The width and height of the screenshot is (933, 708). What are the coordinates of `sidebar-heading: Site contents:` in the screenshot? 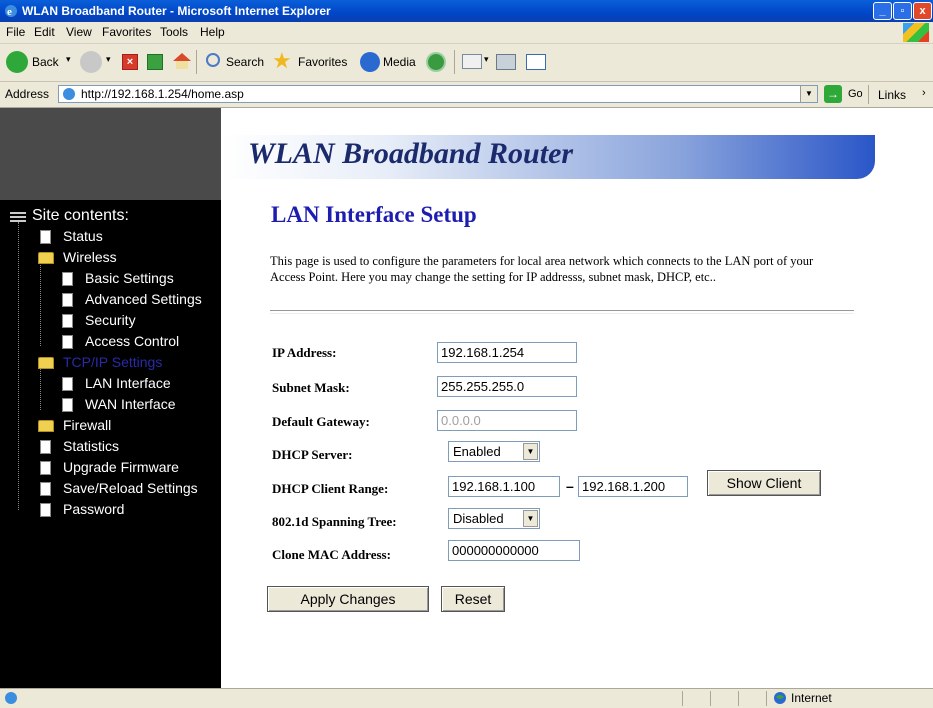 It's located at (80, 215).